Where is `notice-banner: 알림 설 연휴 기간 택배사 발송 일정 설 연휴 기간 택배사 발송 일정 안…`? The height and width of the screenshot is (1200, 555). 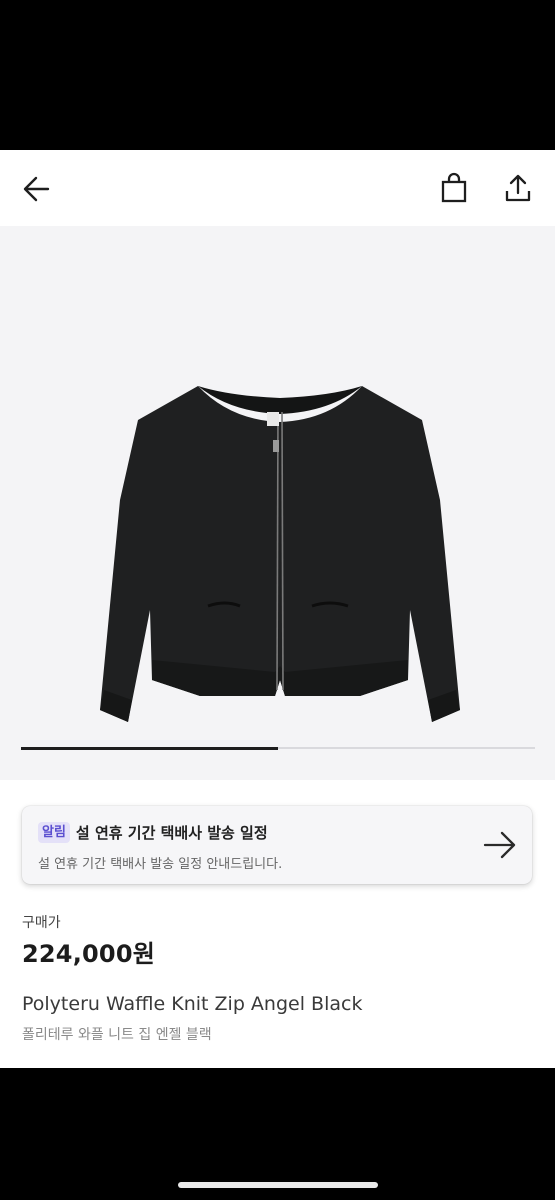 notice-banner: 알림 설 연휴 기간 택배사 발송 일정 설 연휴 기간 택배사 발송 일정 안… is located at coordinates (277, 845).